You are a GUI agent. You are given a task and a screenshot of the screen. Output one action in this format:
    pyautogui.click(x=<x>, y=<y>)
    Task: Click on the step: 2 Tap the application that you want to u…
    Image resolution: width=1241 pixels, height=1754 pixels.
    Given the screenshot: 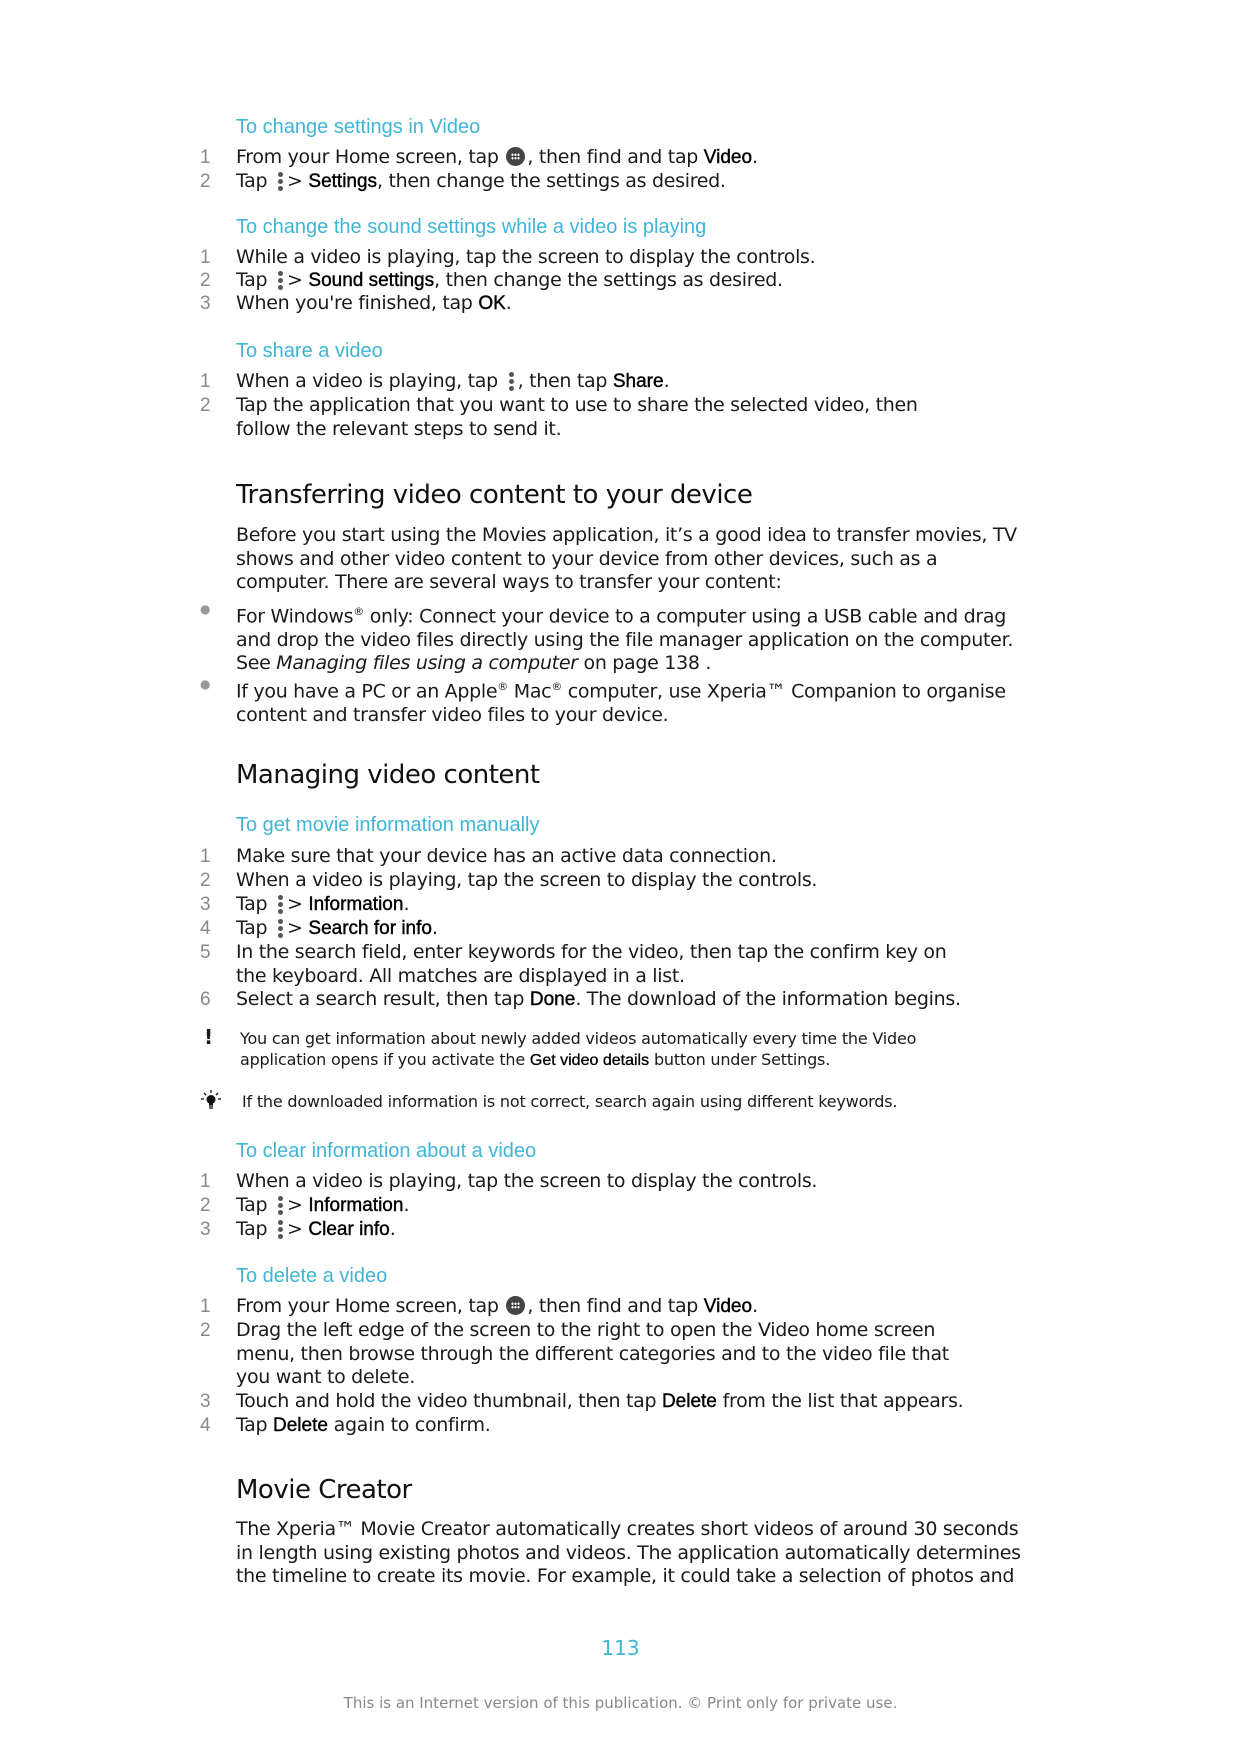 What is the action you would take?
    pyautogui.click(x=559, y=417)
    